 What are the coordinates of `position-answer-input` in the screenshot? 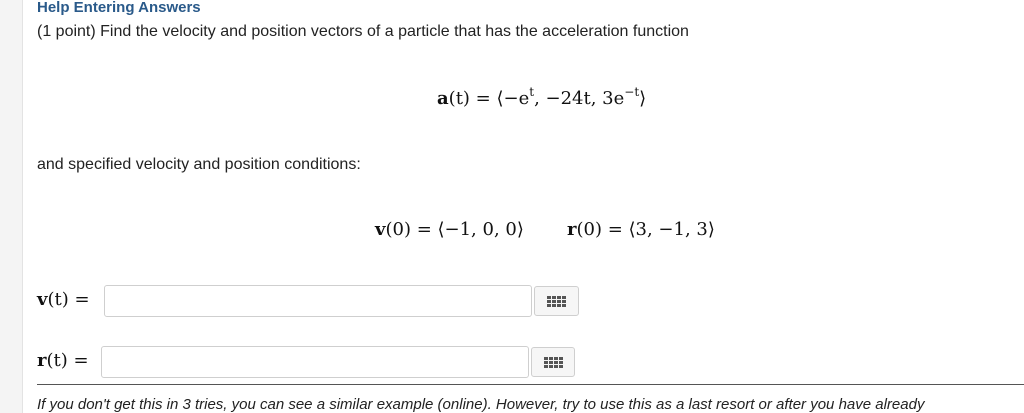 It's located at (315, 362).